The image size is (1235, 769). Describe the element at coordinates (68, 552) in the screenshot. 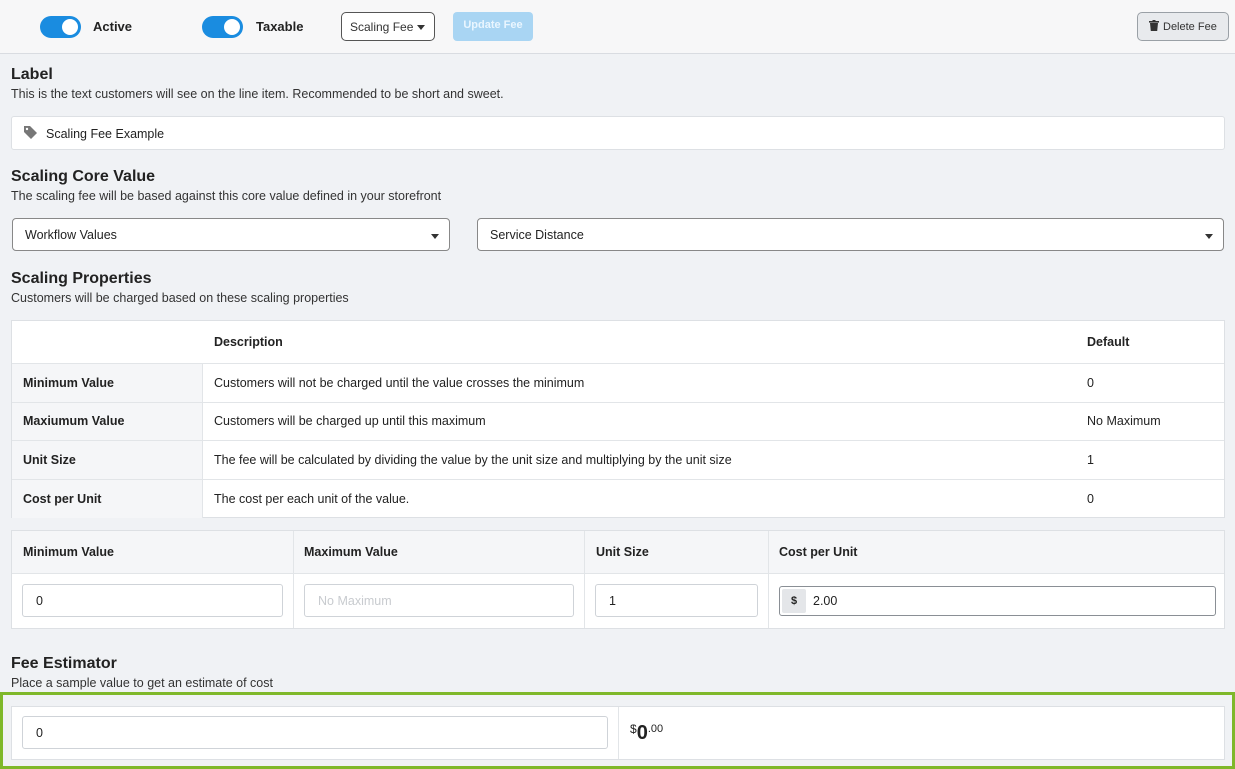

I see `column-header-minimum: Minimum Value` at that location.